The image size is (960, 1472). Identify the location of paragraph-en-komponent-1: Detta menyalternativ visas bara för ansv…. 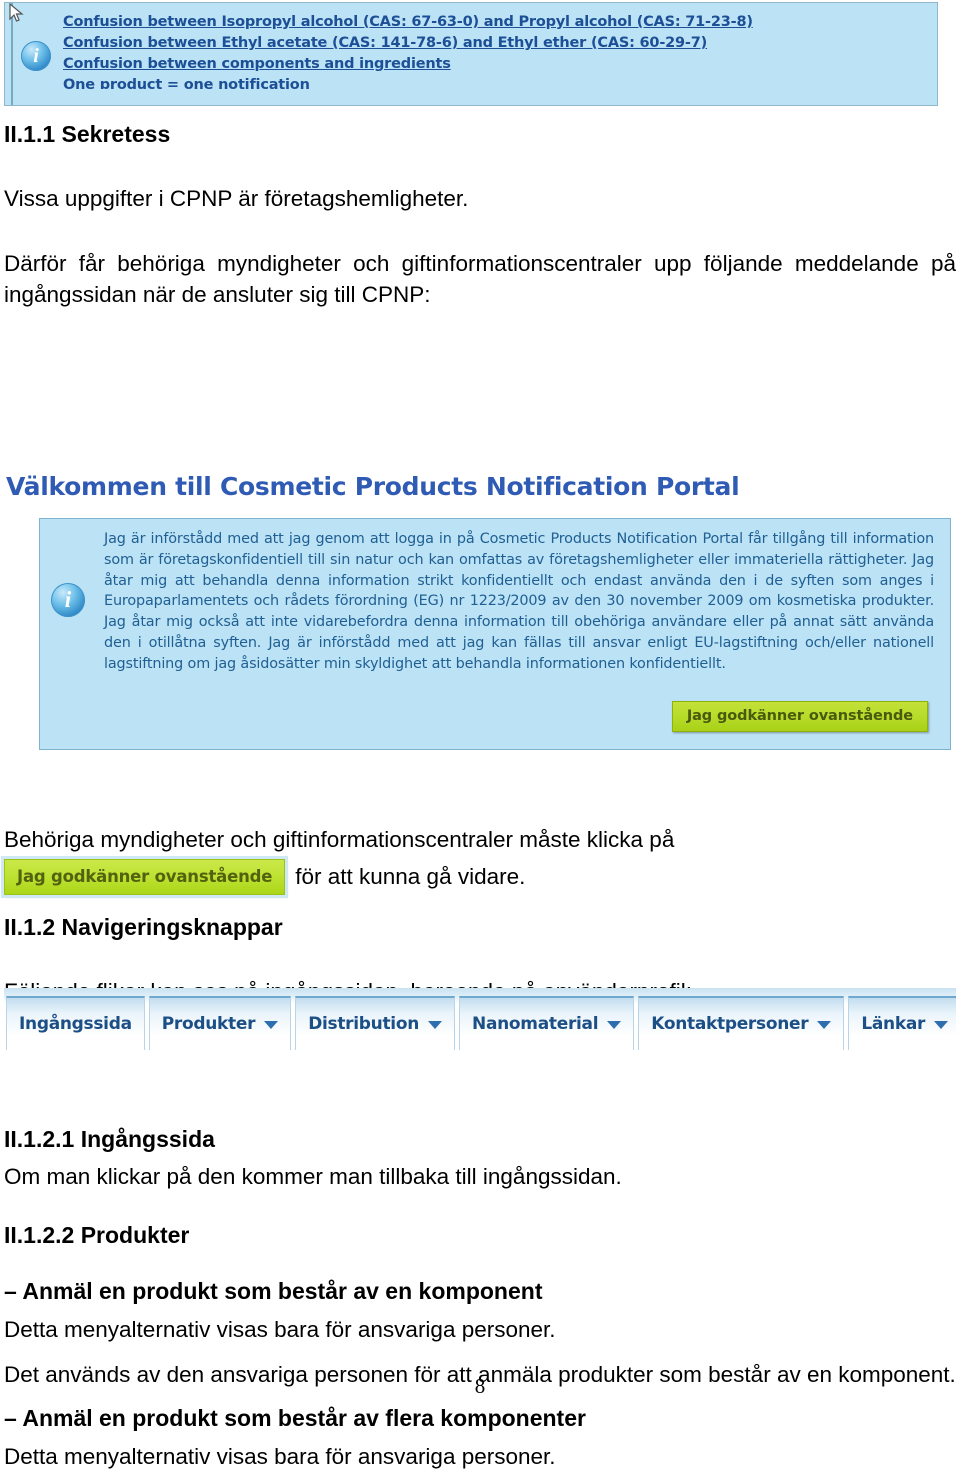
(280, 1330).